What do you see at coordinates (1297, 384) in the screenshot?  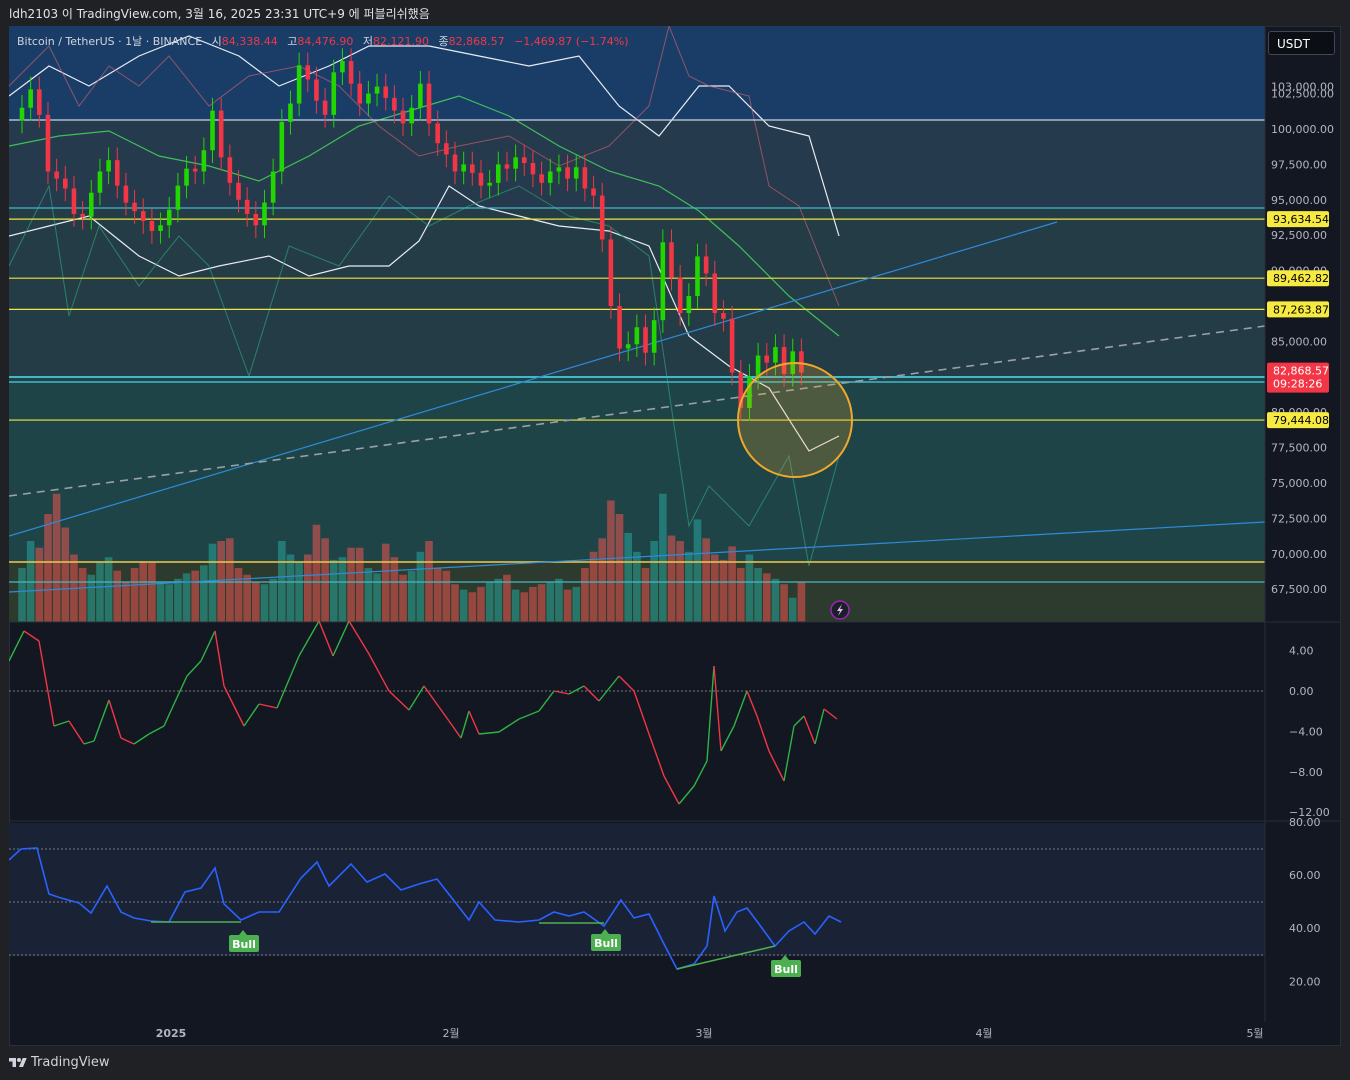 I see `countdown-text: 09:28:26` at bounding box center [1297, 384].